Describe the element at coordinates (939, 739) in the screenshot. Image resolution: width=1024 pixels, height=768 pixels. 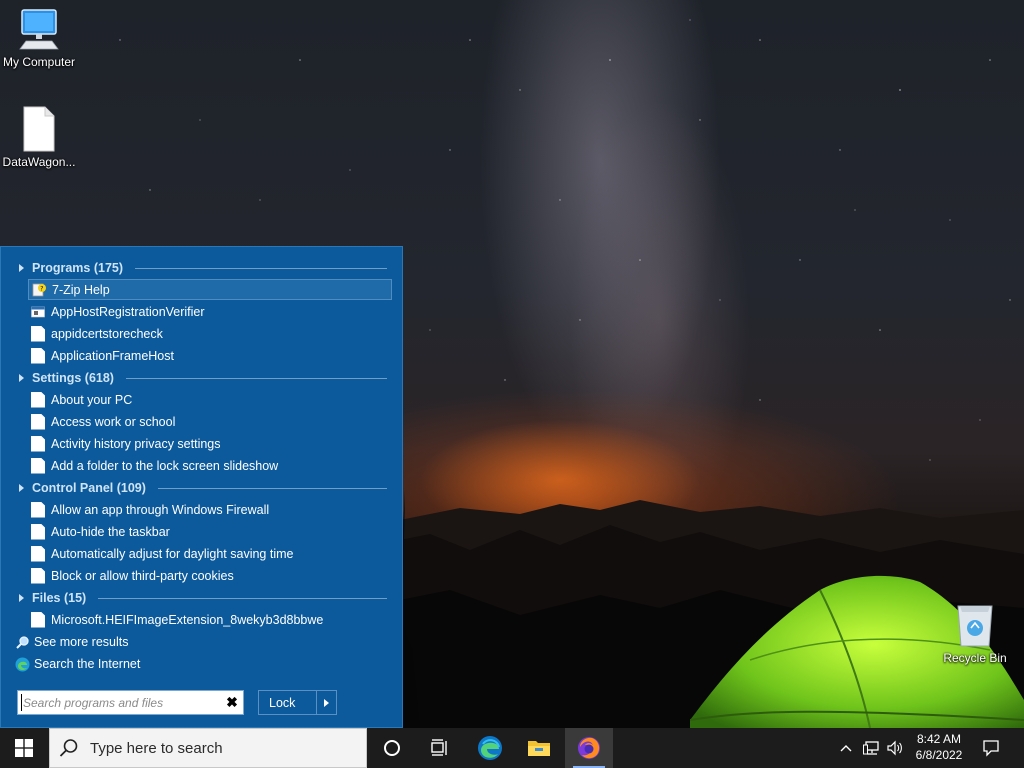
I see `clock-time: 8:42 AM` at that location.